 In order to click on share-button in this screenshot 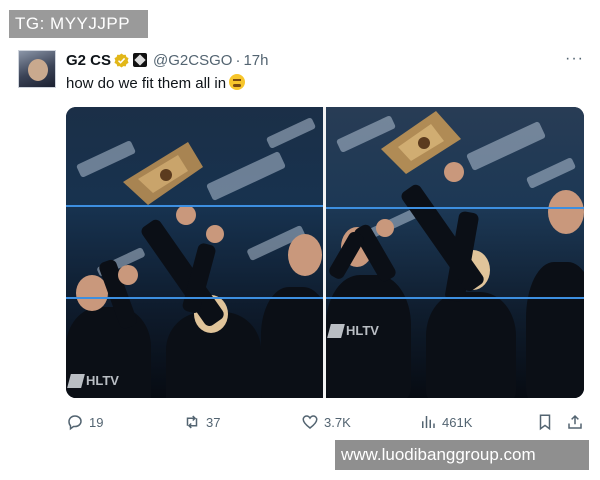, I will do `click(575, 424)`.